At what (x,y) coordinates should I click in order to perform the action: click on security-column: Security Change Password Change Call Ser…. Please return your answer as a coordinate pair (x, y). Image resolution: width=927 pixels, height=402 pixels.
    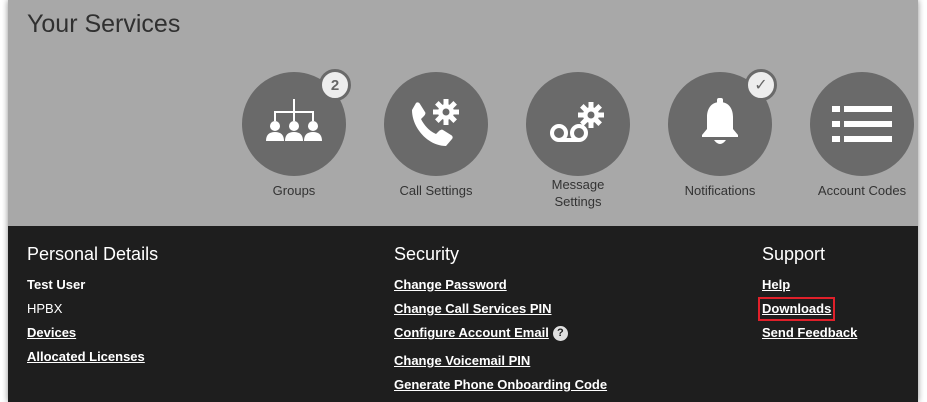
    Looking at the image, I should click on (500, 322).